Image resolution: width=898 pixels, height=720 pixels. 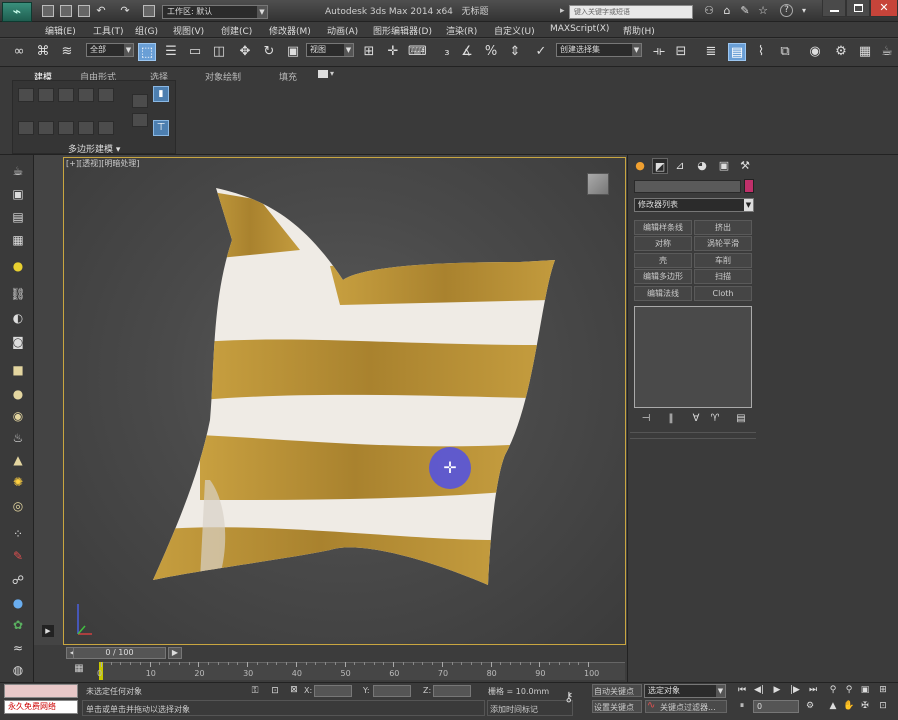 What do you see at coordinates (727, 11) in the screenshot?
I see `subscription-icon: ⌂` at bounding box center [727, 11].